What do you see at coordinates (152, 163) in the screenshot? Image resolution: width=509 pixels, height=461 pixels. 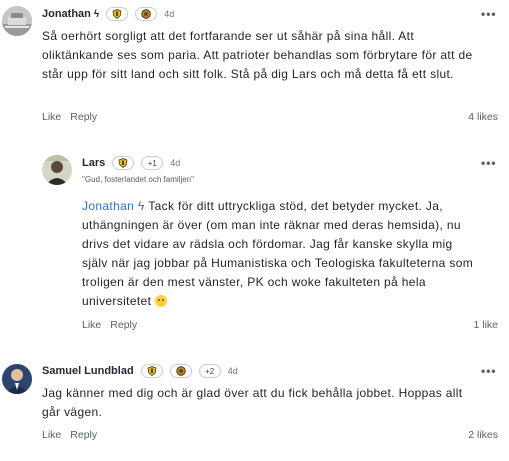 I see `extra-badges-count: +1` at bounding box center [152, 163].